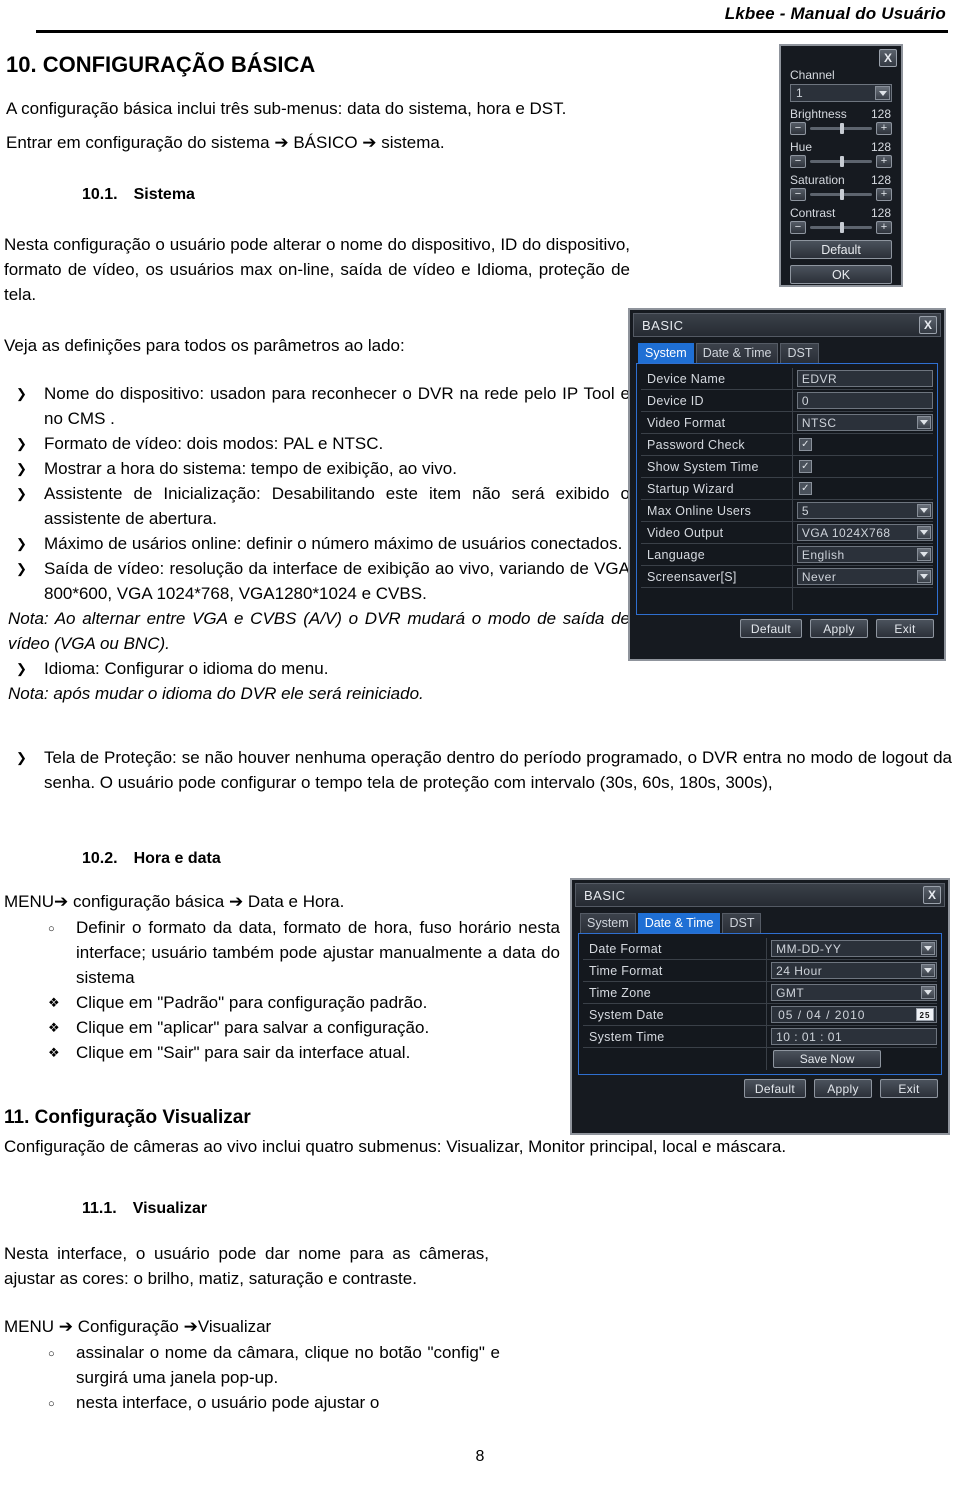  I want to click on dropdown-select: GMT, so click(854, 992).